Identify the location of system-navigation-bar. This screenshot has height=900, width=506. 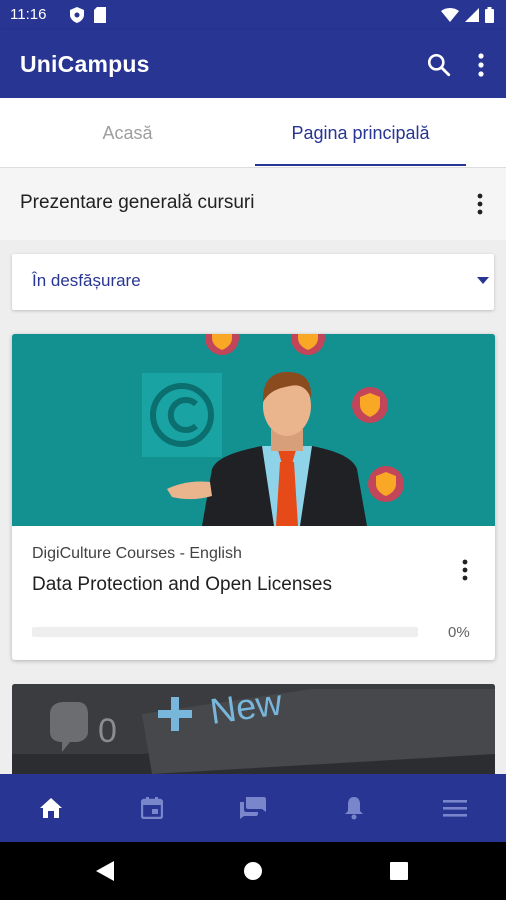
(253, 871).